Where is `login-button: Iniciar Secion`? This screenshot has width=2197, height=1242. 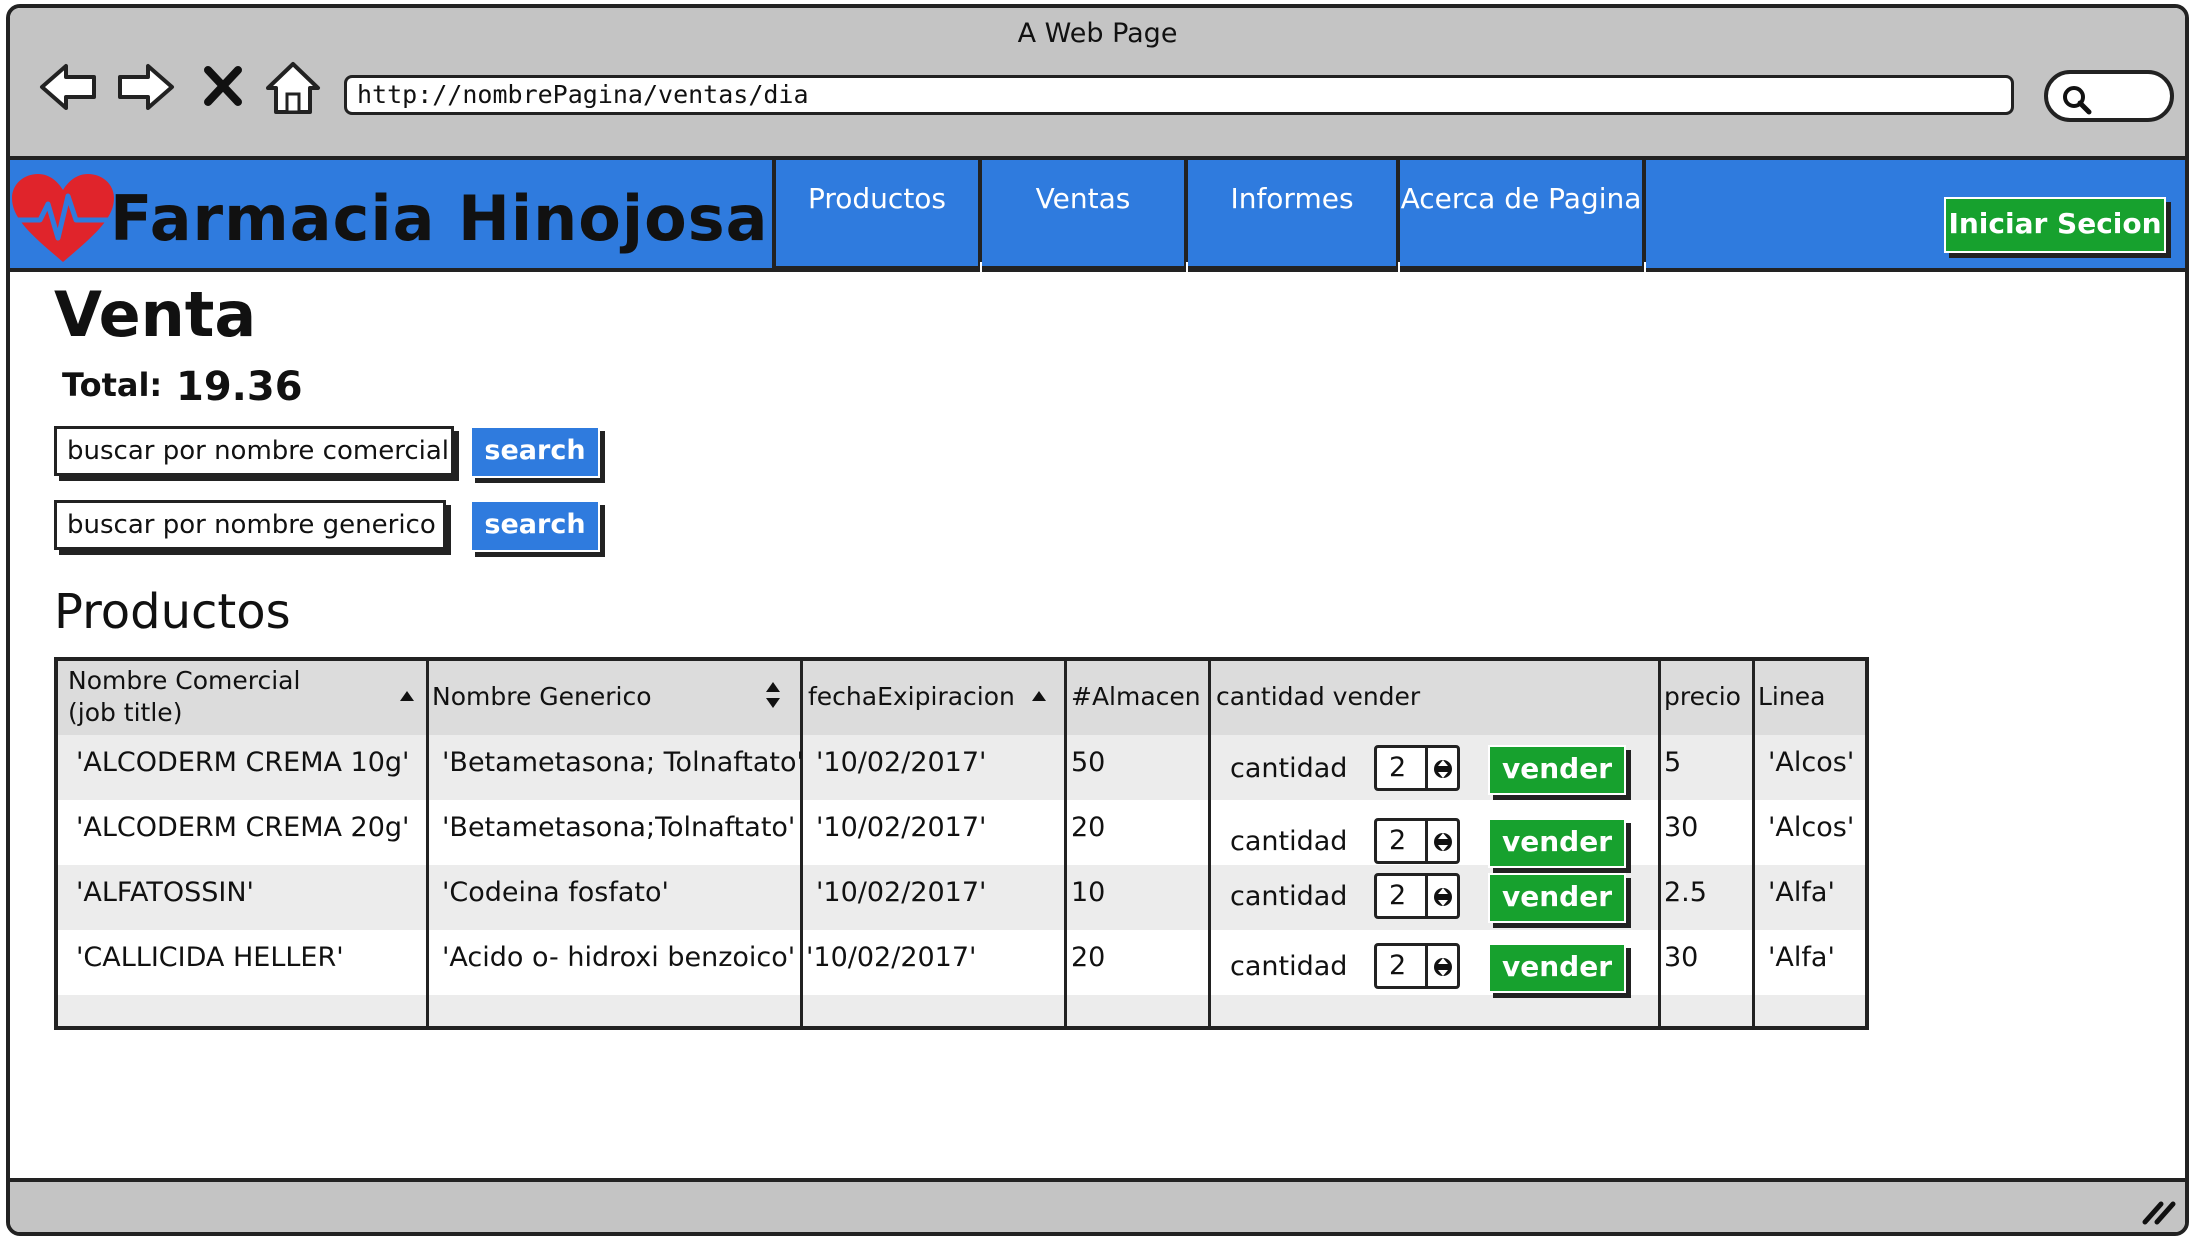 login-button: Iniciar Secion is located at coordinates (2055, 225).